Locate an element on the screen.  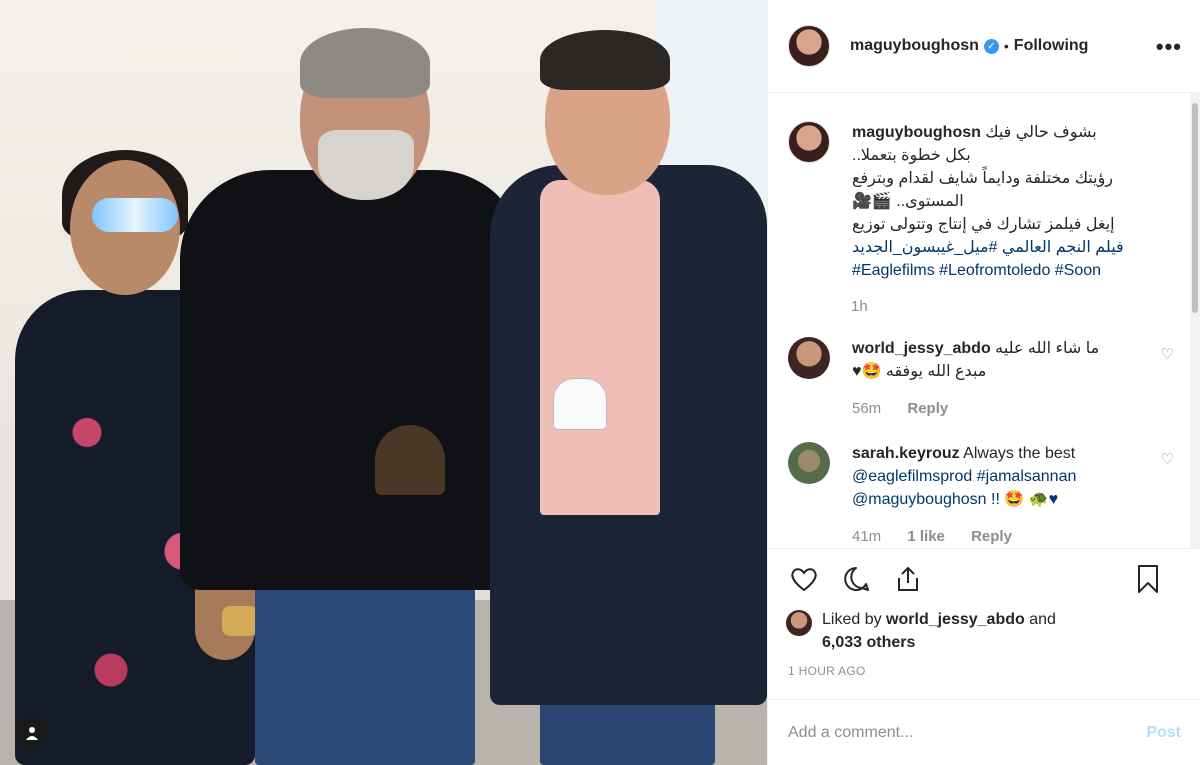
liker-username: world_jessy_abdo is located at coordinates (955, 619).